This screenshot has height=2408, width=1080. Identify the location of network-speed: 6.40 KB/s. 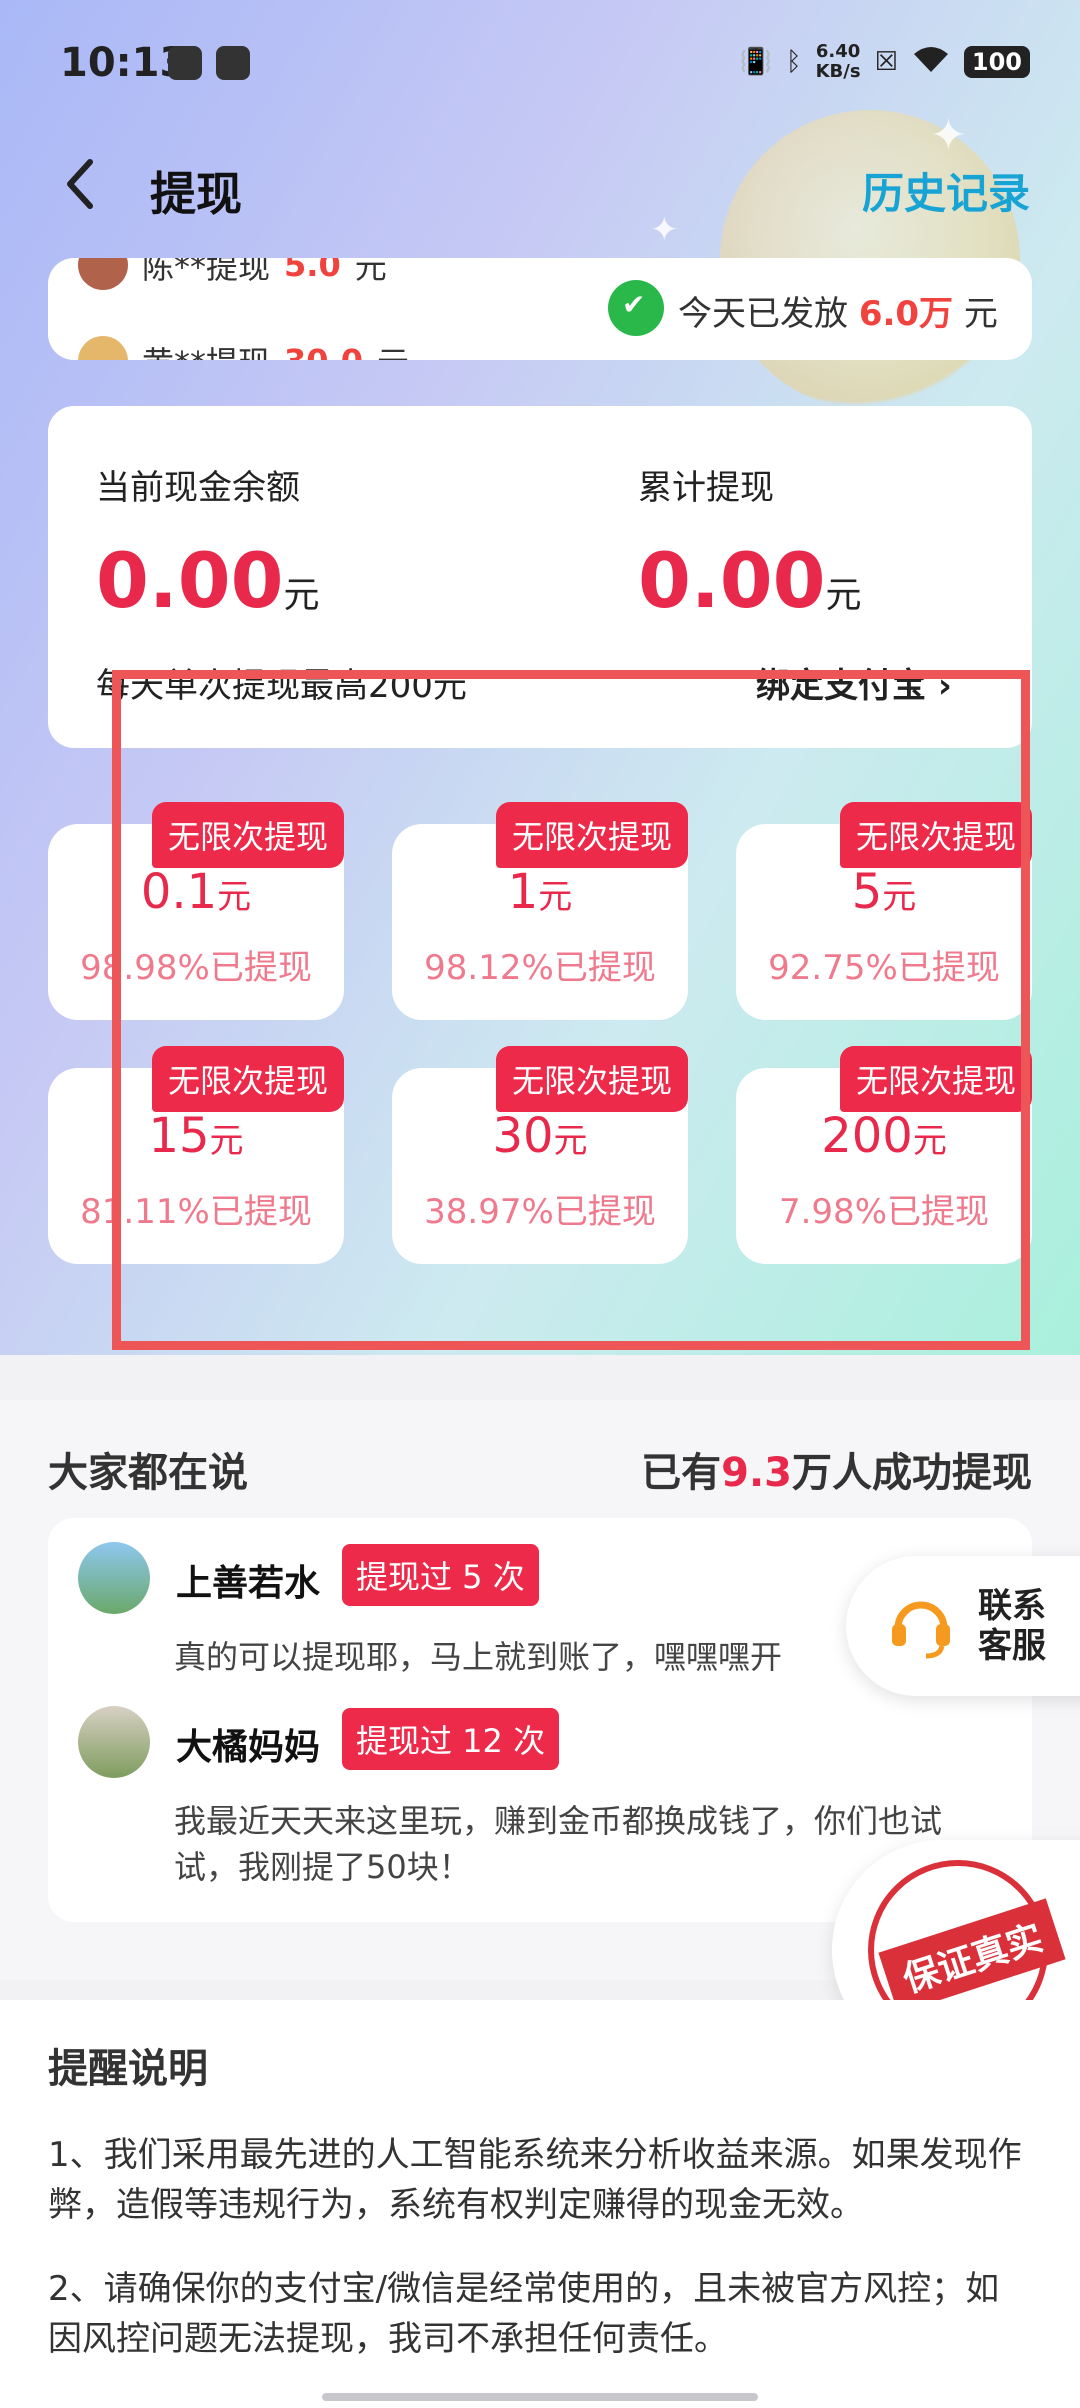
(838, 61).